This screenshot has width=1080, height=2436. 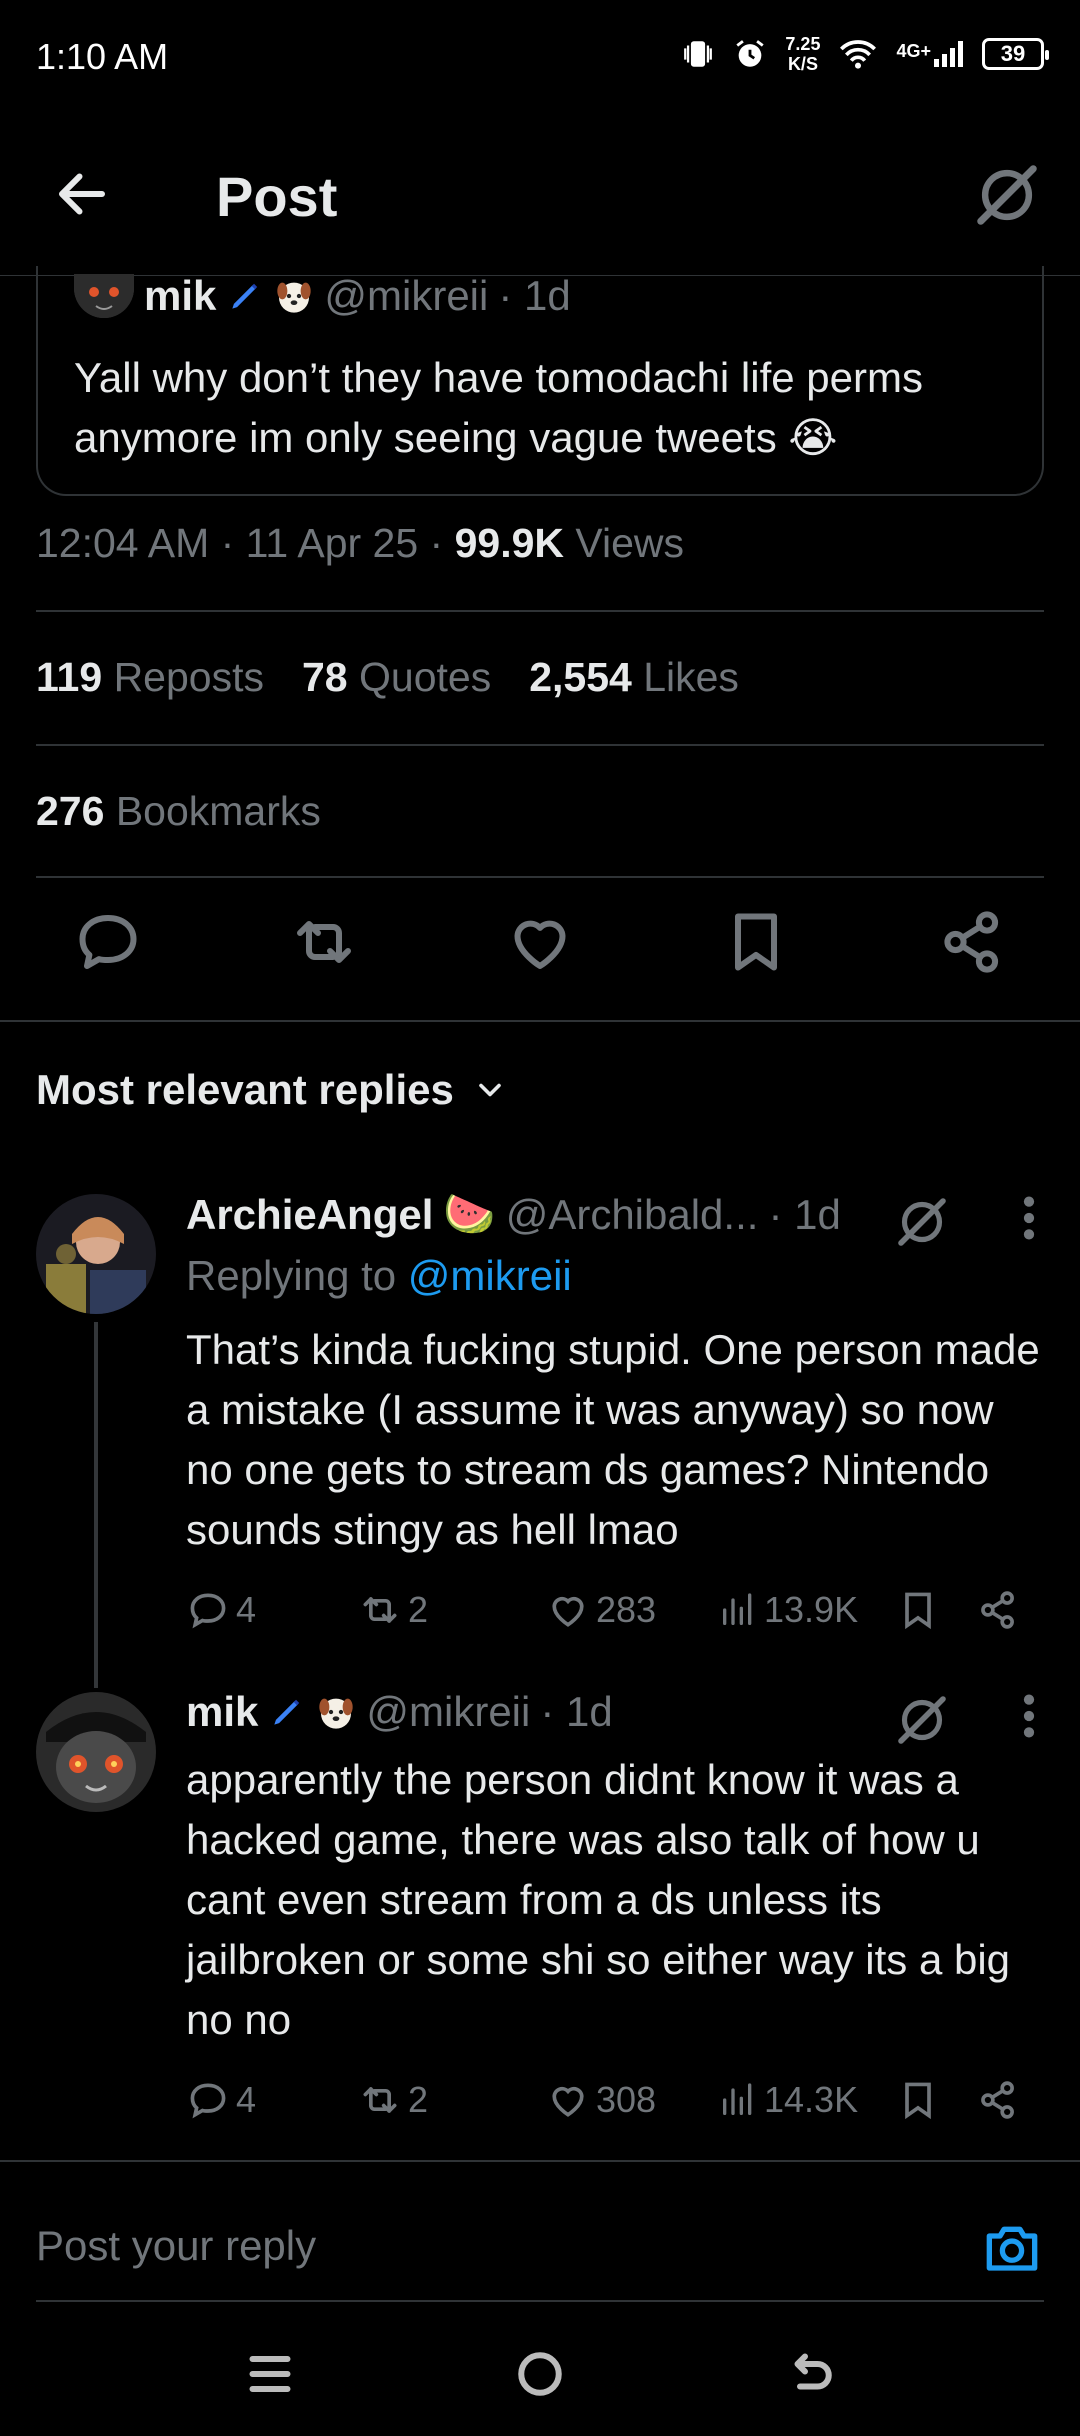 What do you see at coordinates (448, 1711) in the screenshot?
I see `reply-author-handle: @mikreii` at bounding box center [448, 1711].